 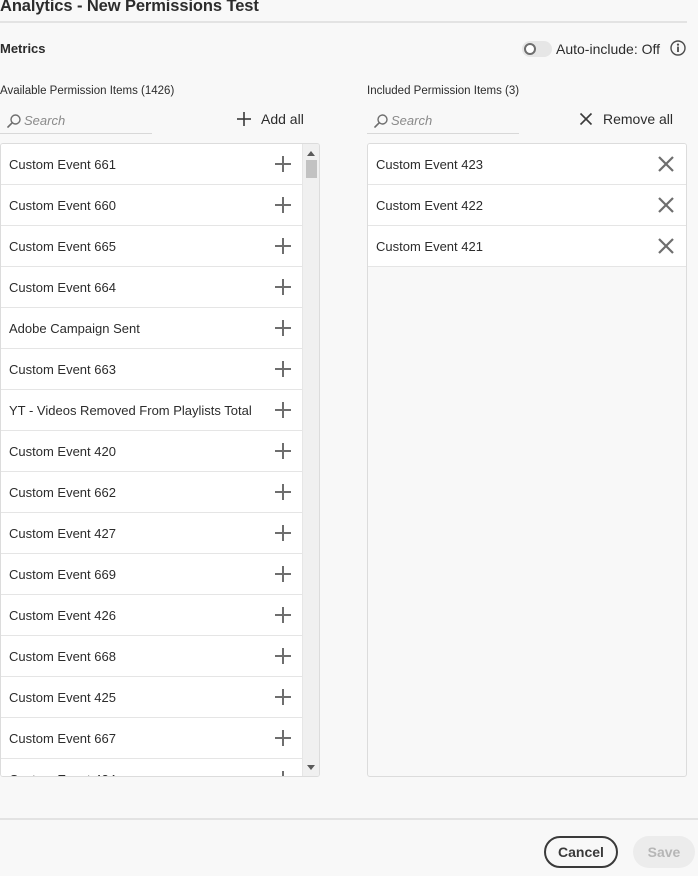 I want to click on list-item: Custom Event 663, so click(x=152, y=369).